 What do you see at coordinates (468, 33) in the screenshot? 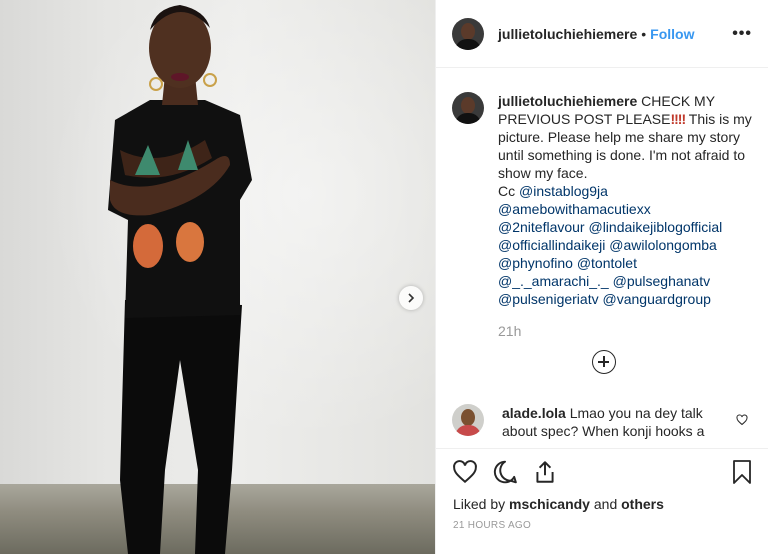
I see `author-avatar` at bounding box center [468, 33].